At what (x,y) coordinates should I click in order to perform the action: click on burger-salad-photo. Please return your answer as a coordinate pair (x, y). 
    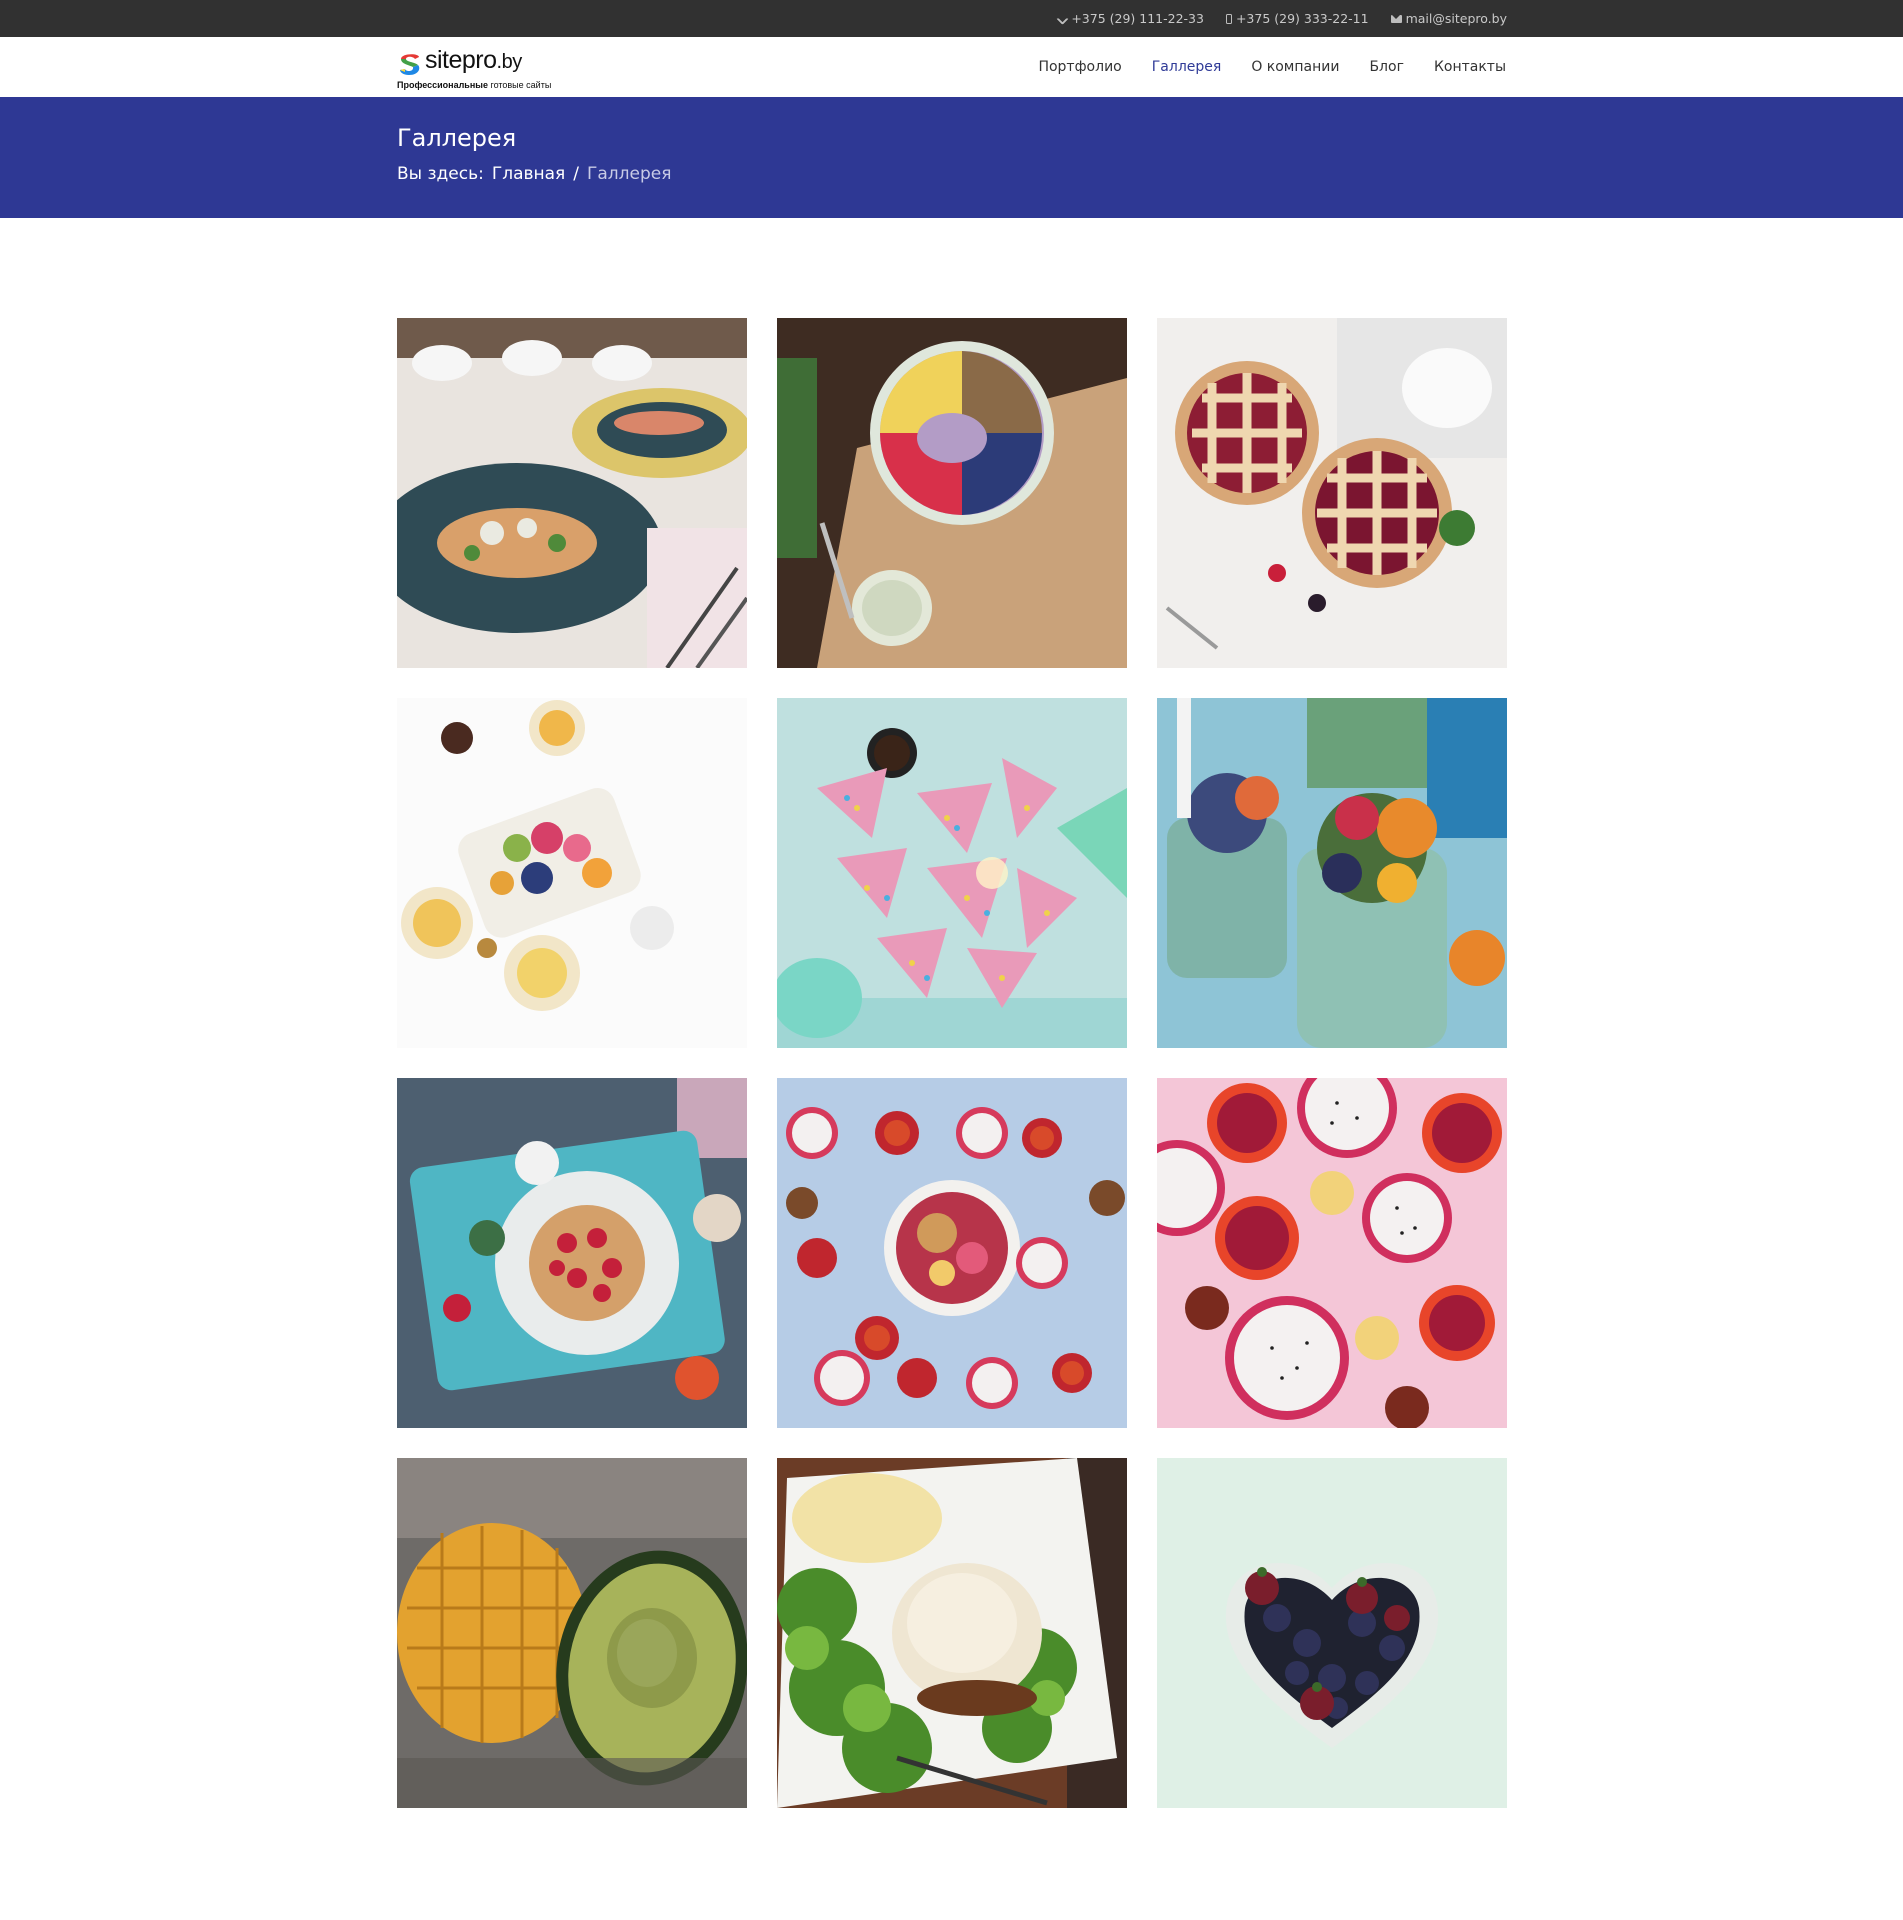
    Looking at the image, I should click on (952, 1633).